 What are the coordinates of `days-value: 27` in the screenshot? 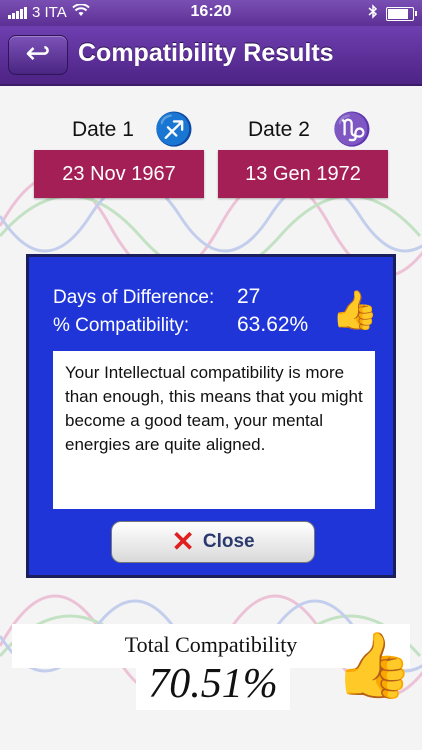 It's located at (249, 296).